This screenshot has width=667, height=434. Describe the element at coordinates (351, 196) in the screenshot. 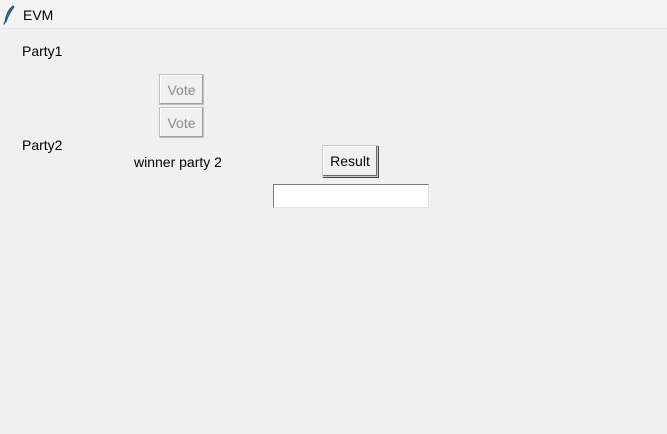

I see `result-entry` at that location.